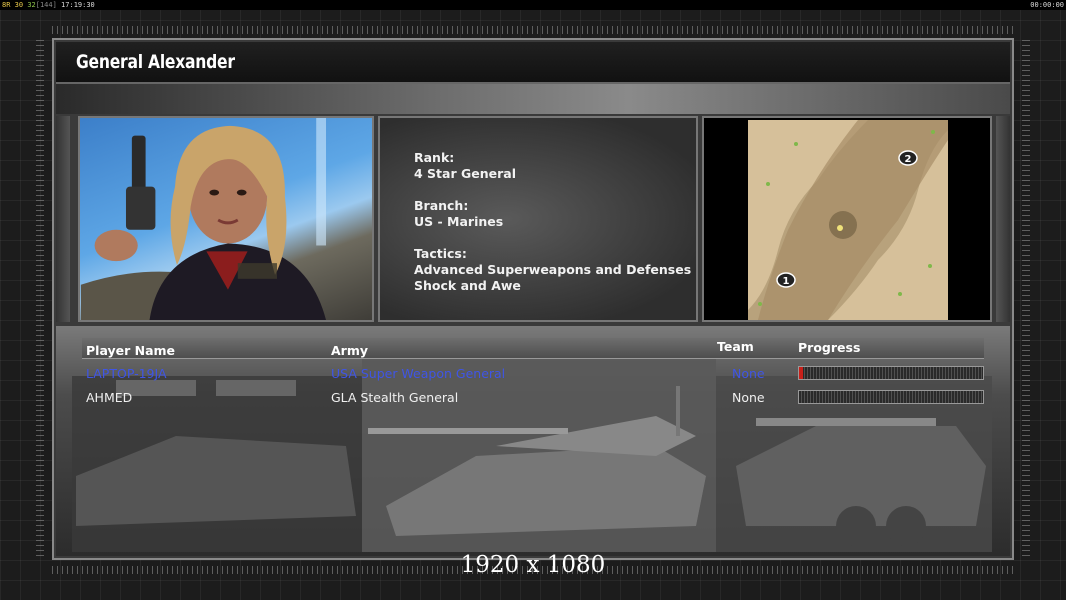 The height and width of the screenshot is (600, 1066). What do you see at coordinates (533, 565) in the screenshot?
I see `resolution-caption: 1920 x 1080` at bounding box center [533, 565].